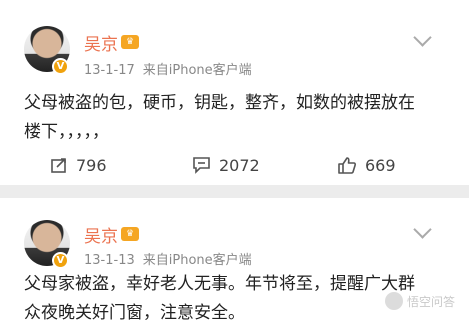  What do you see at coordinates (380, 165) in the screenshot?
I see `like-count: 669` at bounding box center [380, 165].